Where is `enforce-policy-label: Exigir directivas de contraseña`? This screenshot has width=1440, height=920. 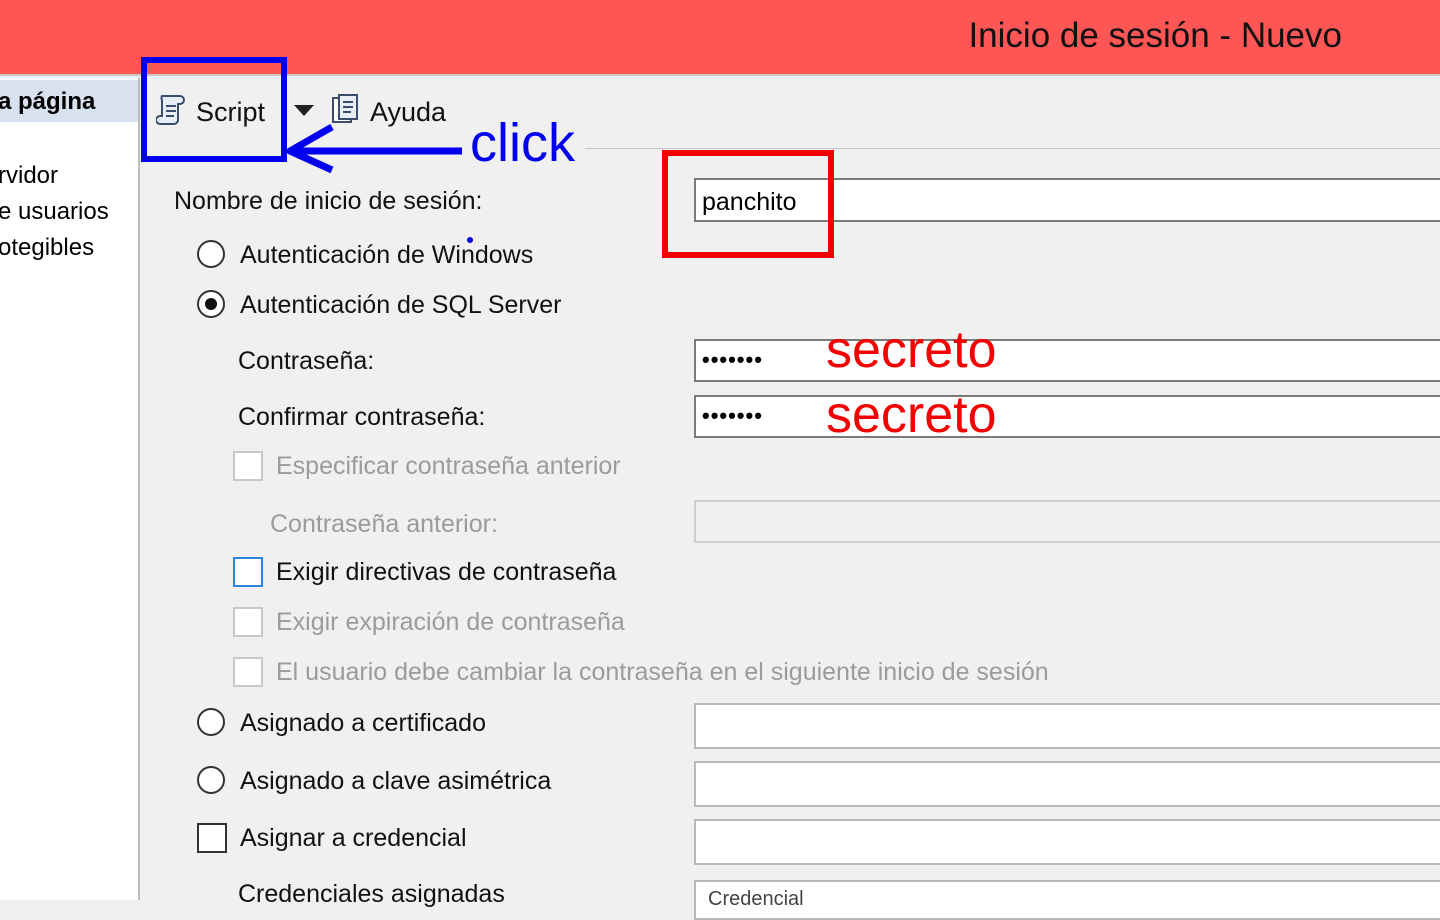 enforce-policy-label: Exigir directivas de contraseña is located at coordinates (446, 572).